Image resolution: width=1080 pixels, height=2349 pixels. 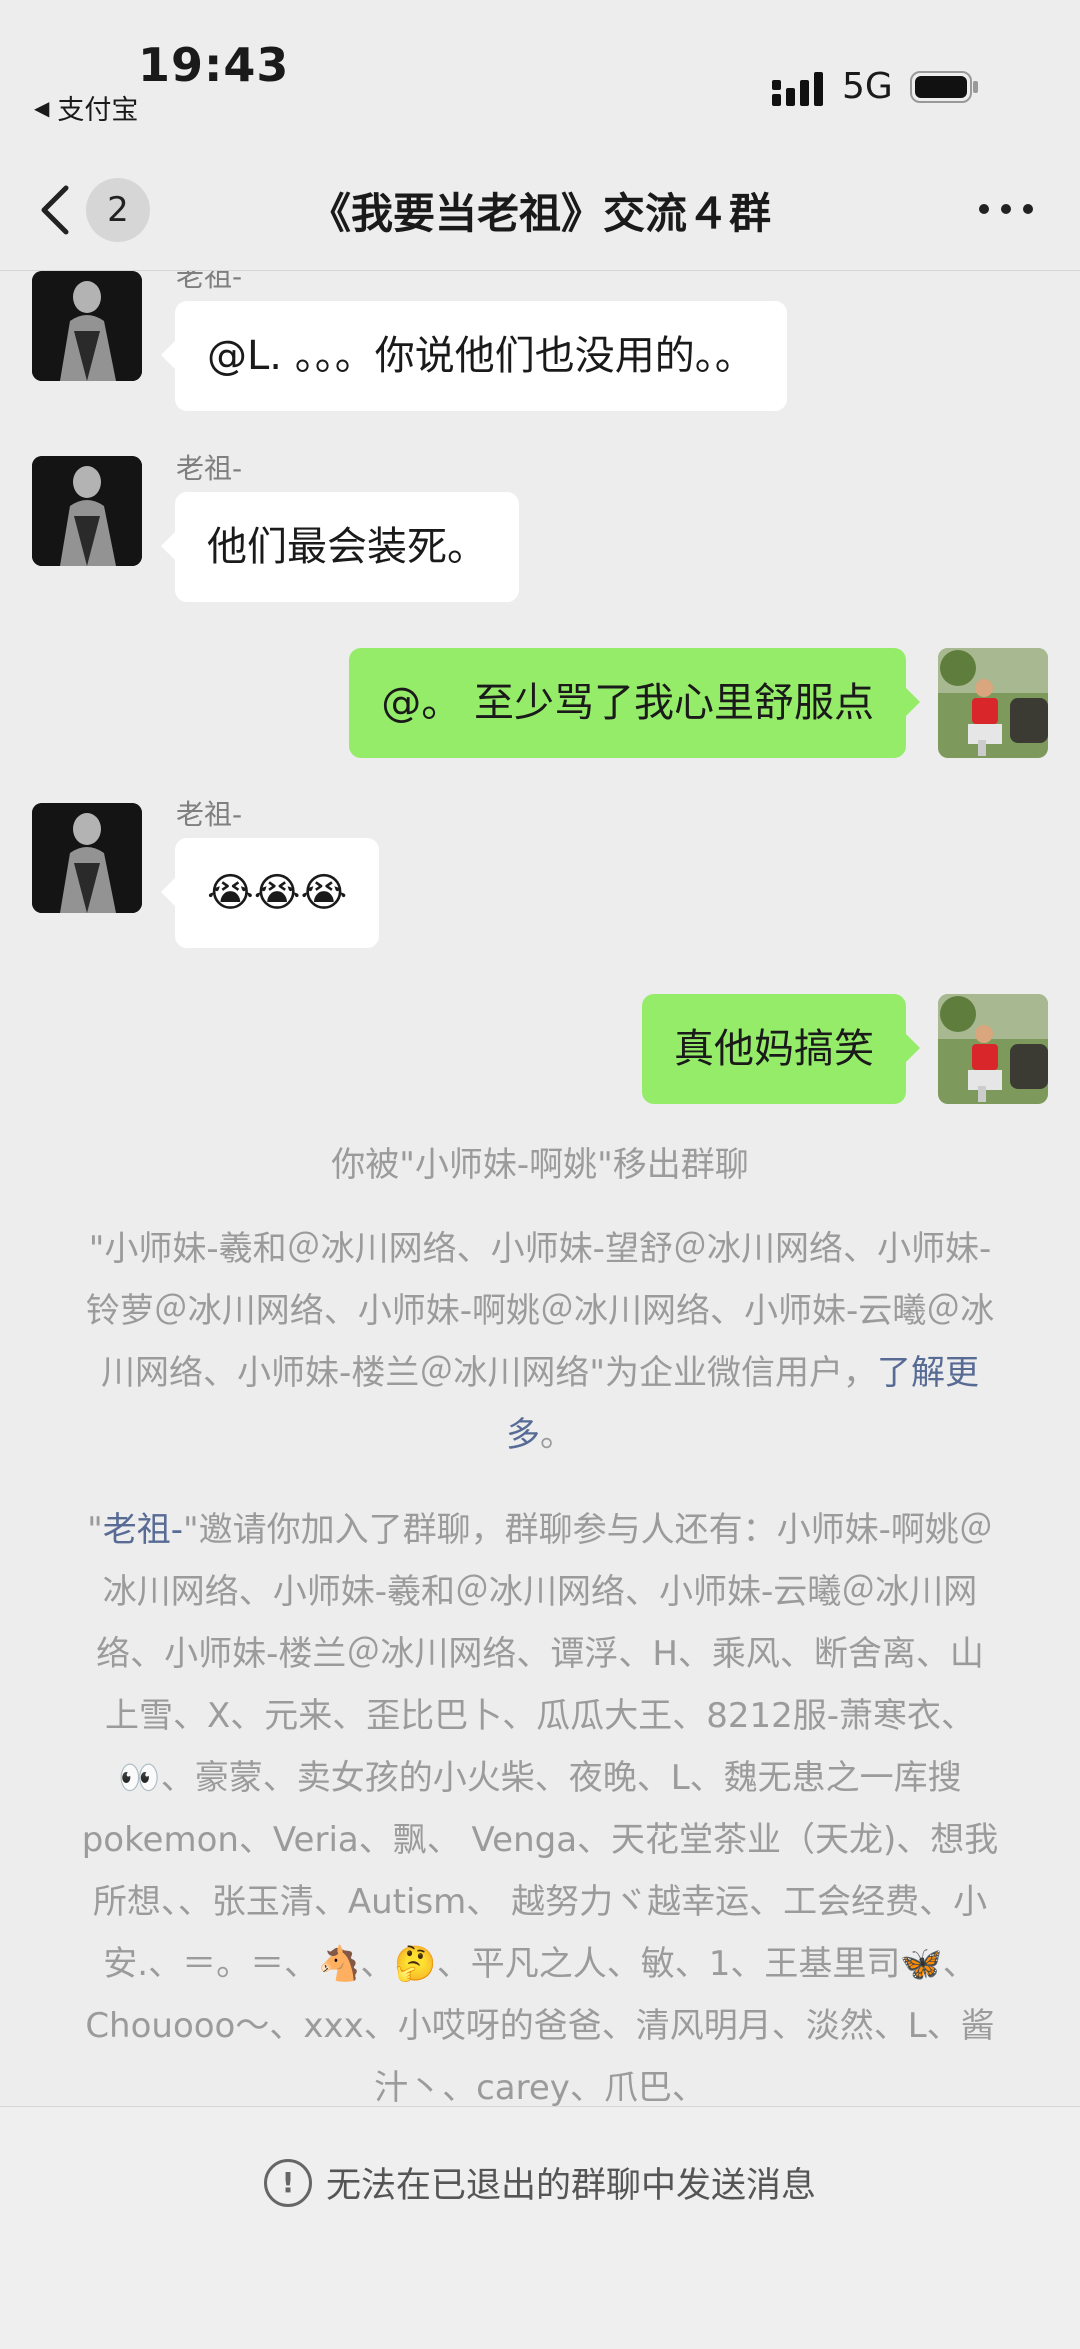 I want to click on back-to-app-button: ◀ 支付宝, so click(x=86, y=107).